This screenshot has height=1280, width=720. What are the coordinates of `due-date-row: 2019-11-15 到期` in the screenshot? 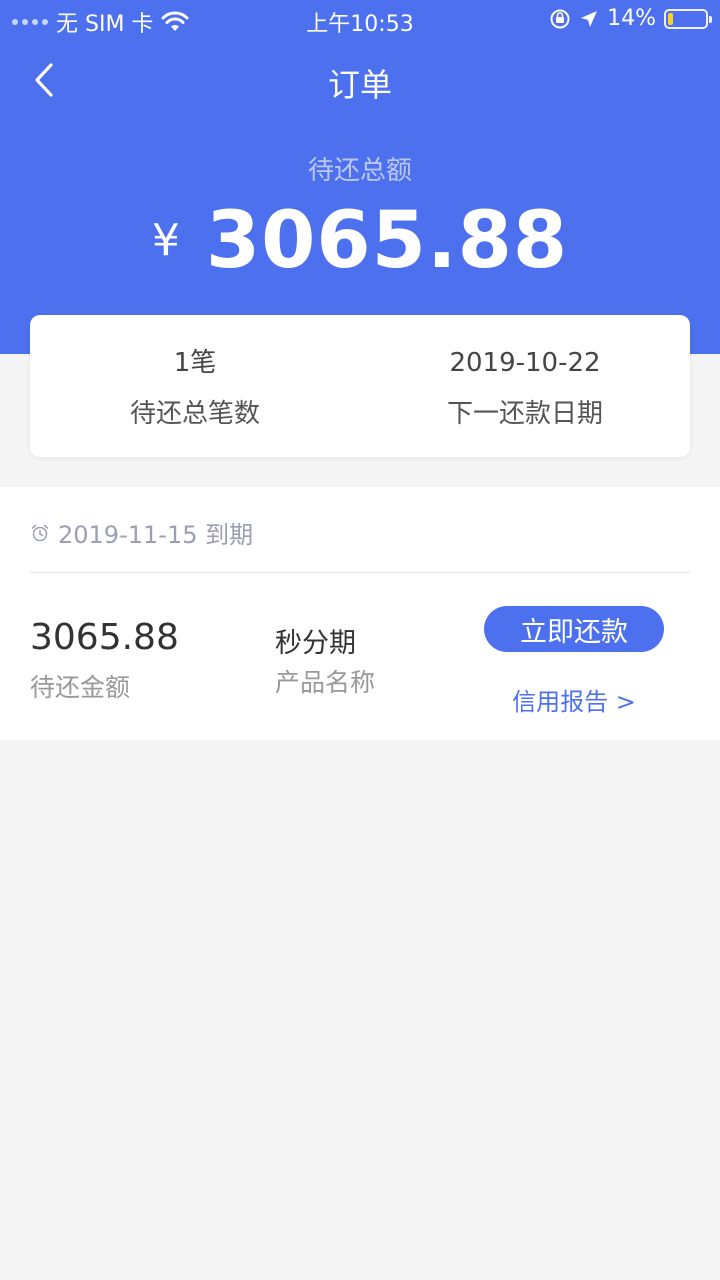 It's located at (141, 532).